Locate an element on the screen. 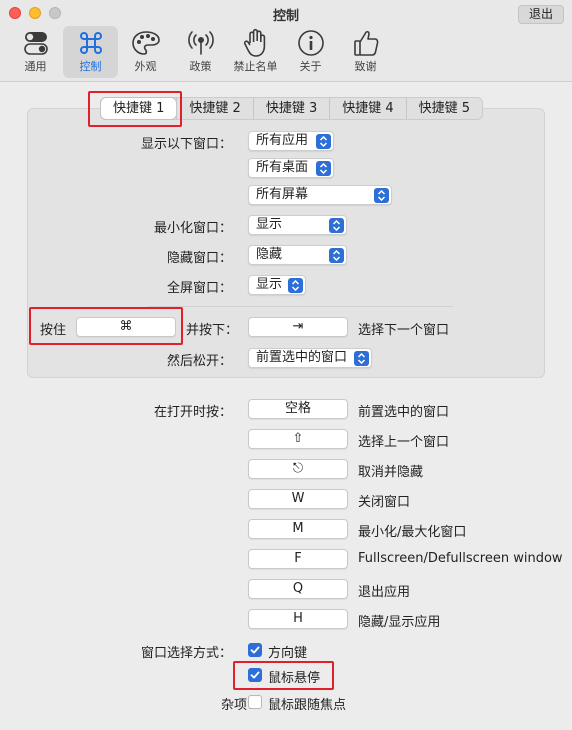 The image size is (572, 730). arrow-keys-checkbox is located at coordinates (255, 650).